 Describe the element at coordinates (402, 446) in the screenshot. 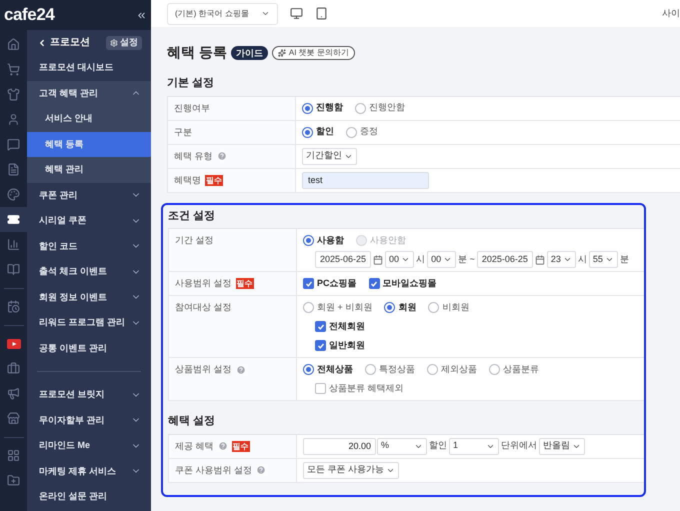

I see `dropdown: %` at that location.